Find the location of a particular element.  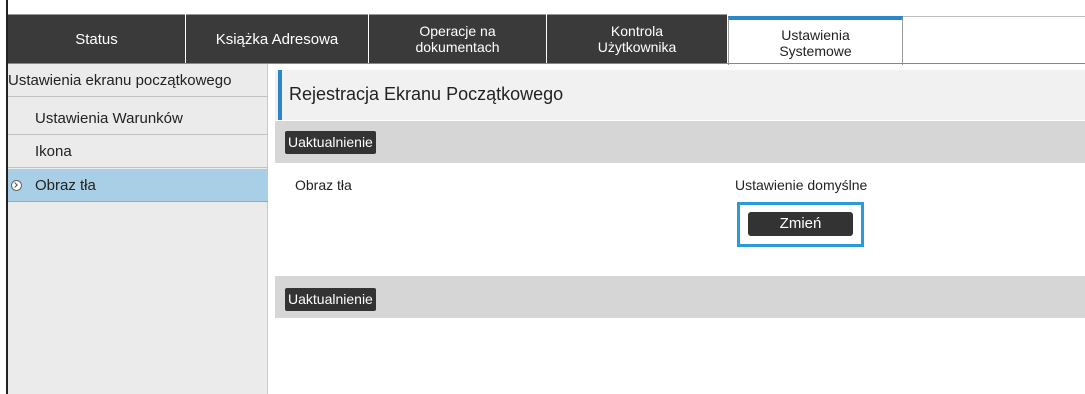

change-button-highlight: Zmień is located at coordinates (800, 224).